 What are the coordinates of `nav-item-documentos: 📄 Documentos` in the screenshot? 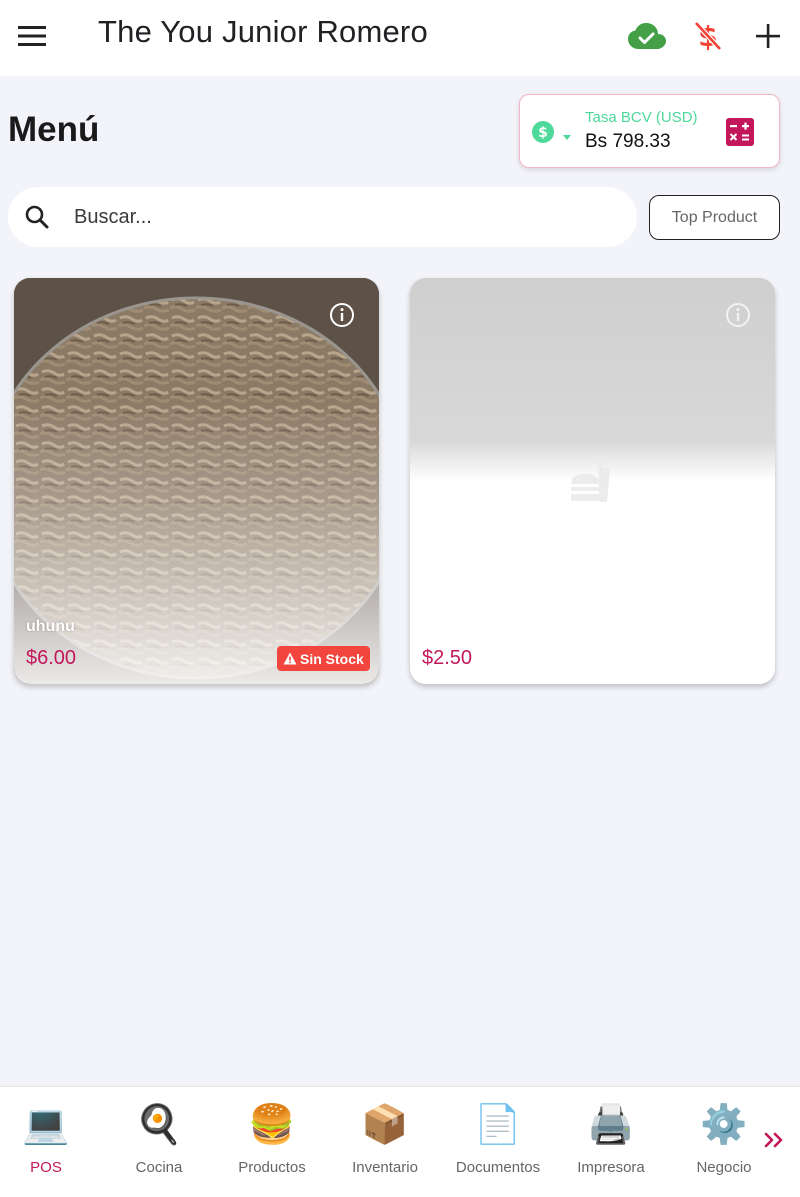 It's located at (498, 1137).